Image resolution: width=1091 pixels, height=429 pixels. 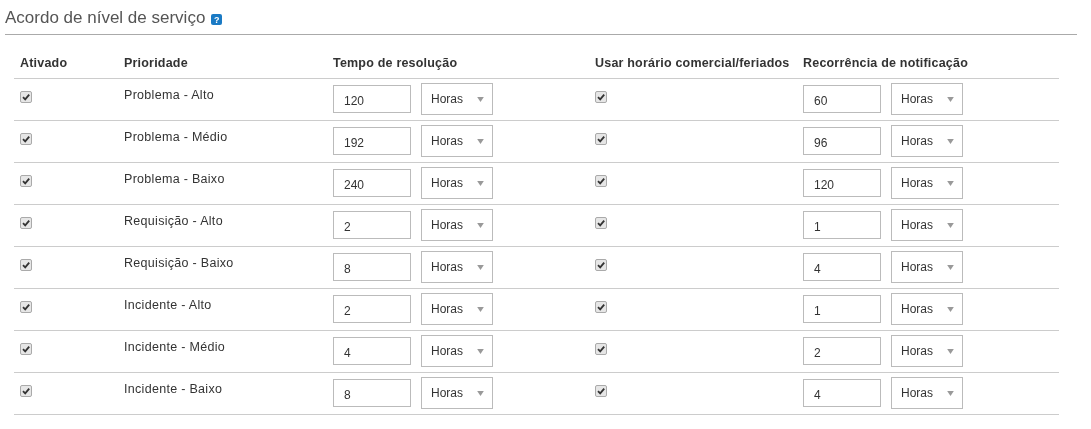 I want to click on section-title: Acordo de nível de serviço, so click(x=105, y=18).